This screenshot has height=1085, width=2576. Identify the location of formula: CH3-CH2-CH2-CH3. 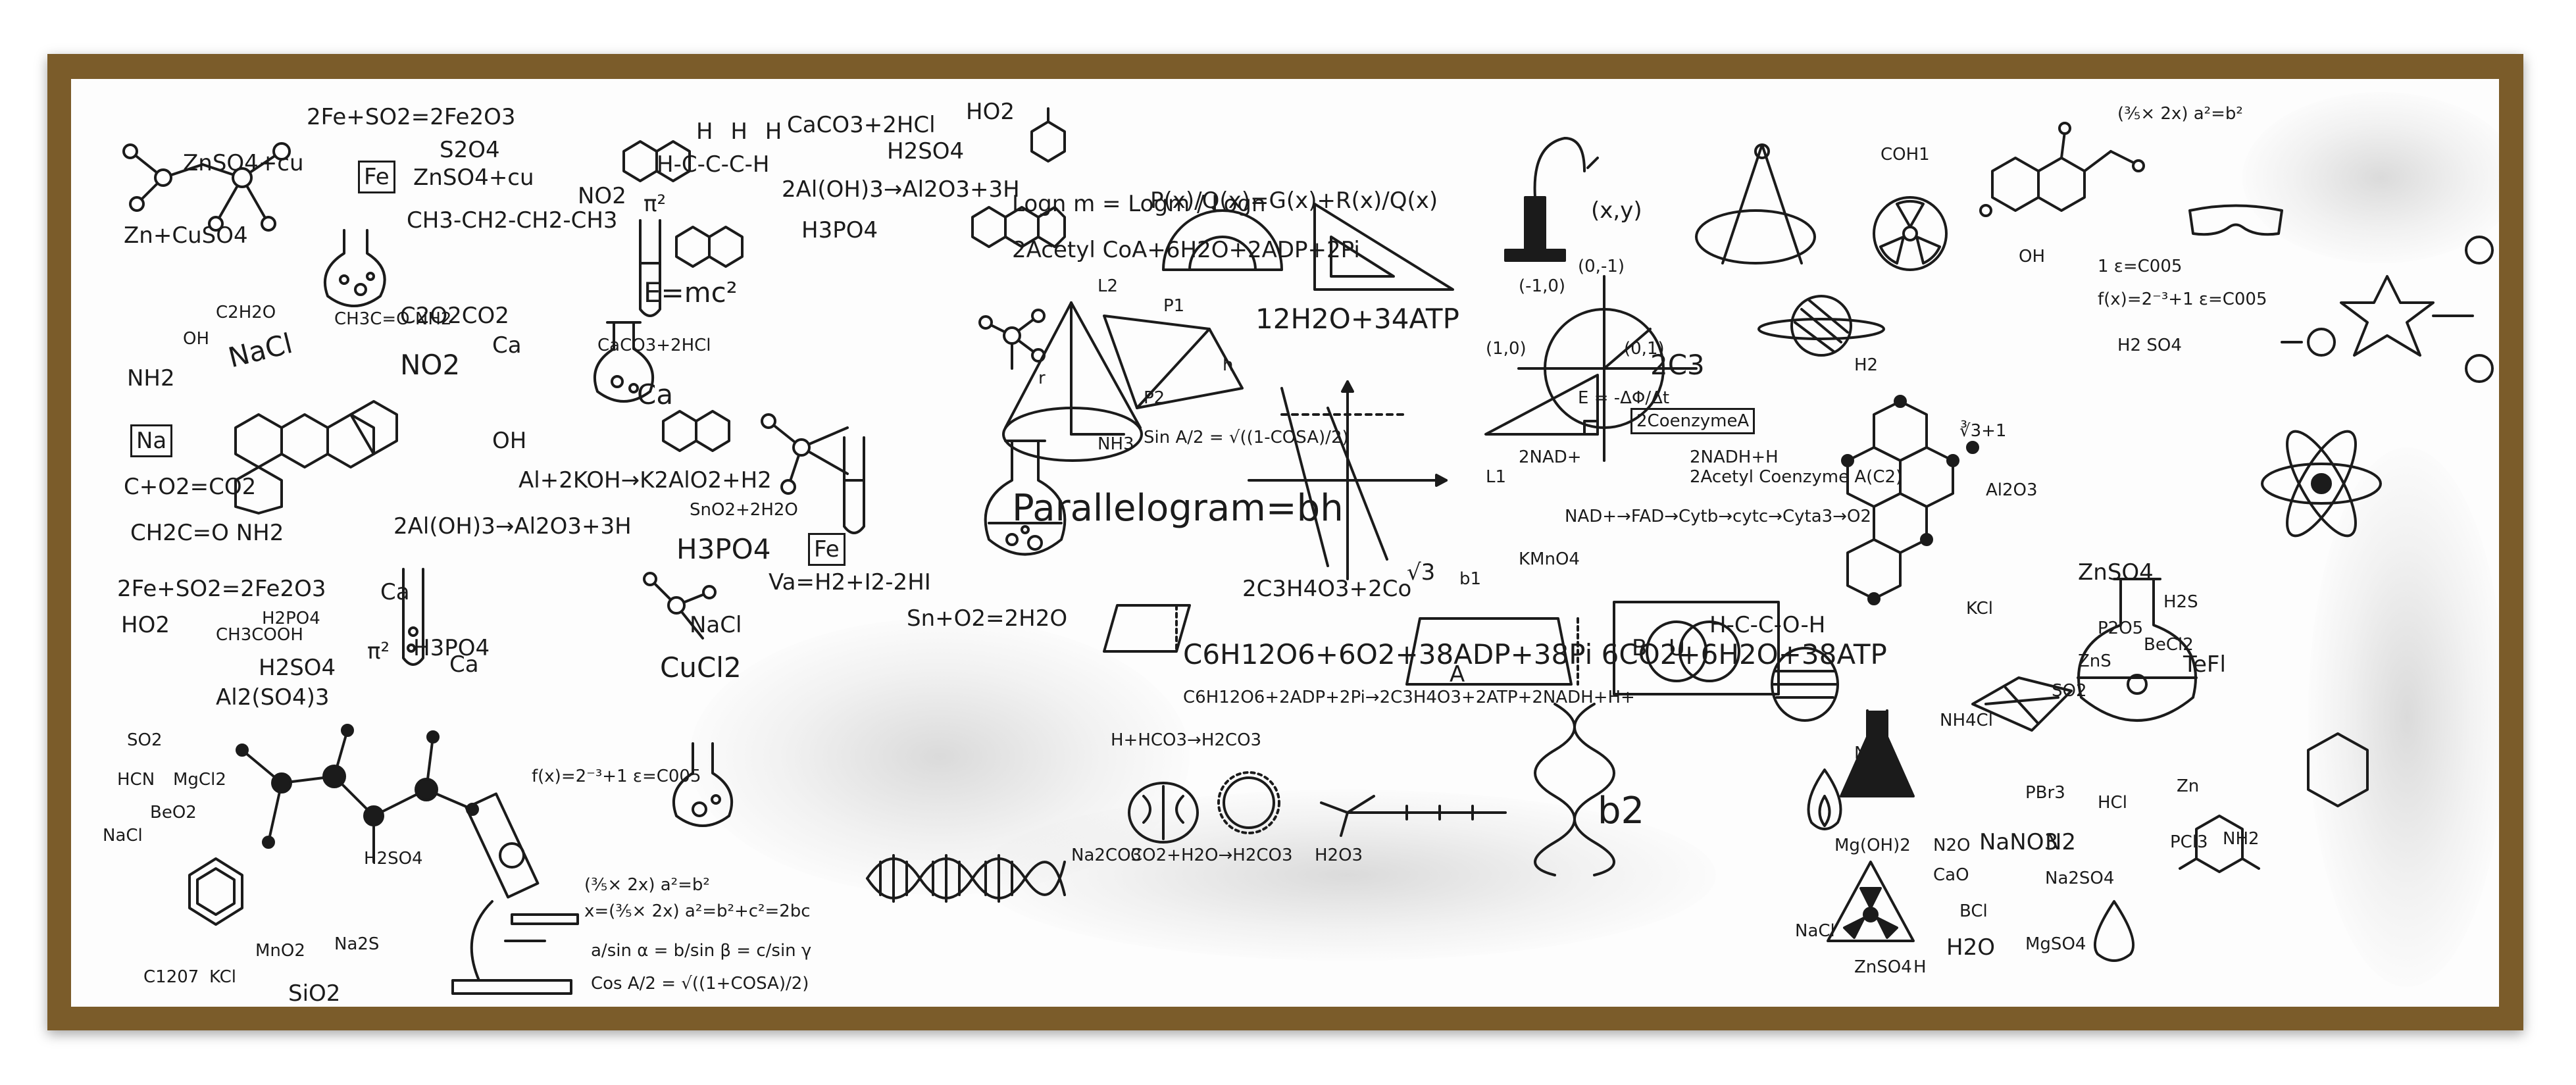
(512, 220).